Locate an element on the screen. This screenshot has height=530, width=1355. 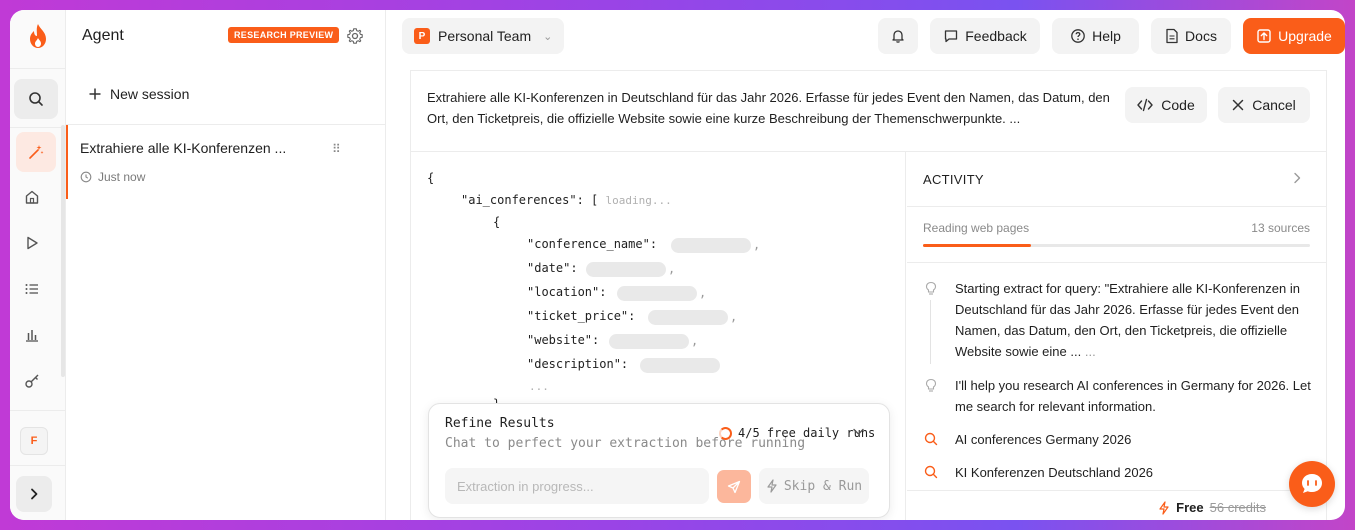
runs-progress-ring is located at coordinates (725, 433).